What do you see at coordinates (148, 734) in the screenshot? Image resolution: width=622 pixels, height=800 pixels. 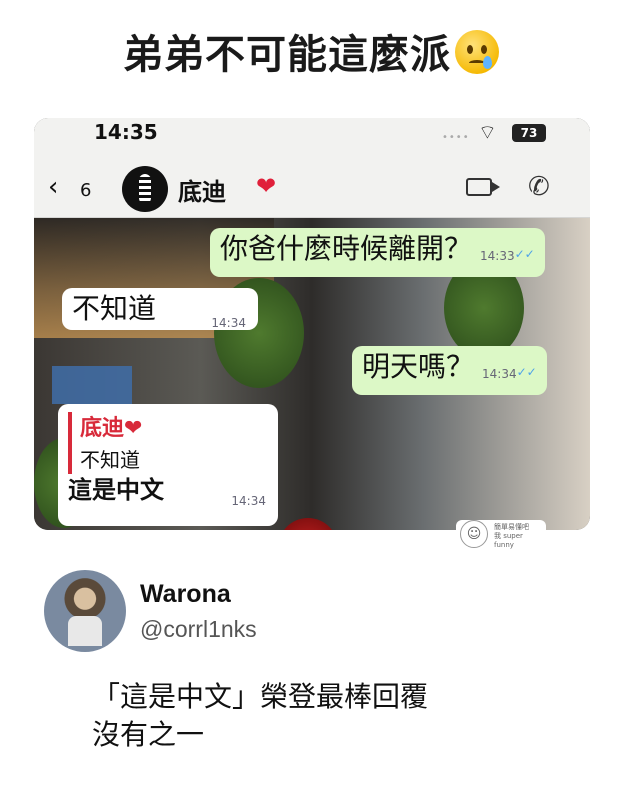 I see `tweet-line-2: 沒有之一` at bounding box center [148, 734].